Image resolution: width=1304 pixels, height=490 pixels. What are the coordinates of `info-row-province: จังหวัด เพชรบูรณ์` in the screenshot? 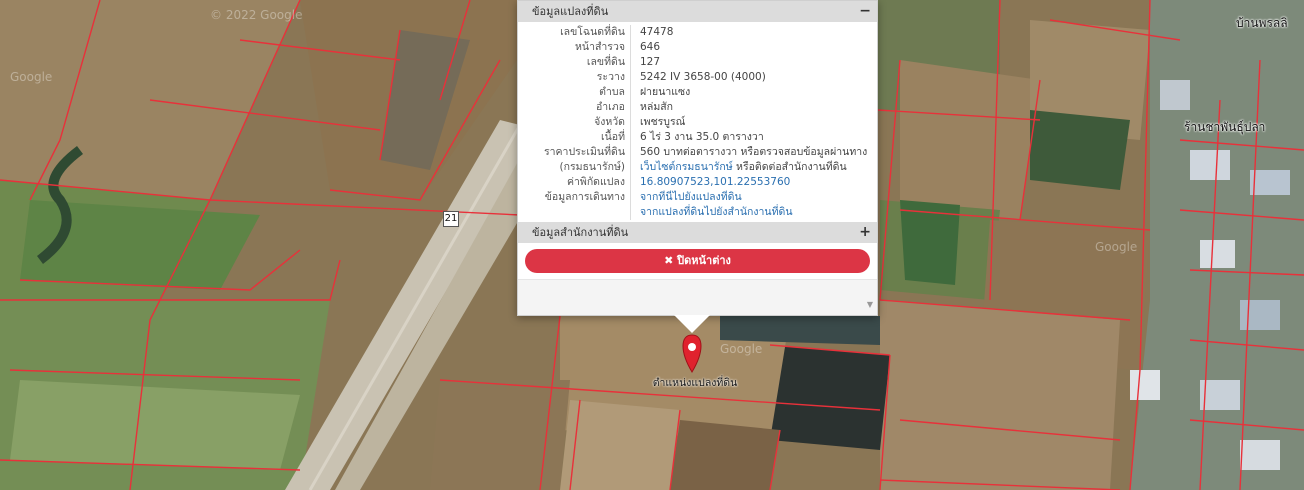 It's located at (697, 122).